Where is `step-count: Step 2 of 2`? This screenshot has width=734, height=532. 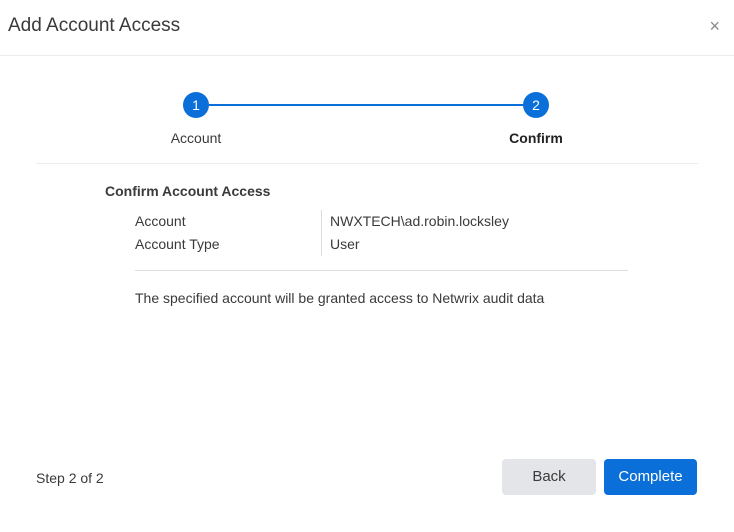 step-count: Step 2 of 2 is located at coordinates (70, 478).